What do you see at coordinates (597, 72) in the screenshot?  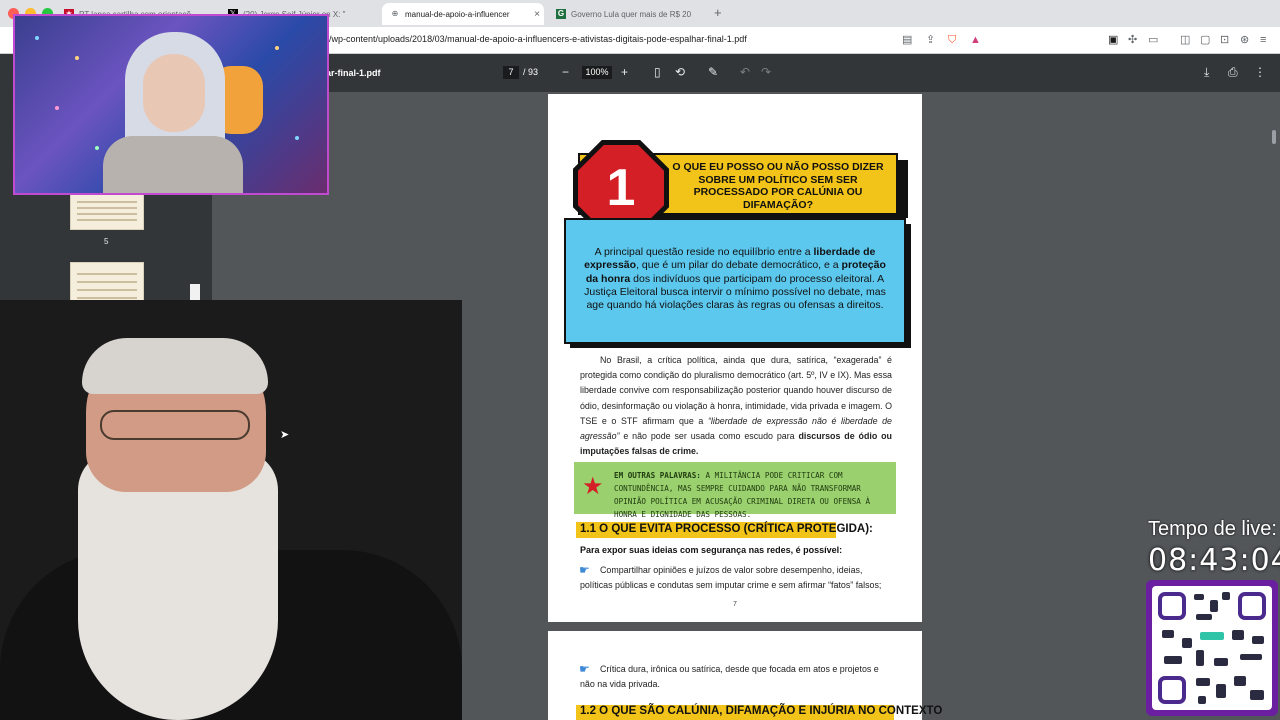 I see `zoom-input: 100%` at bounding box center [597, 72].